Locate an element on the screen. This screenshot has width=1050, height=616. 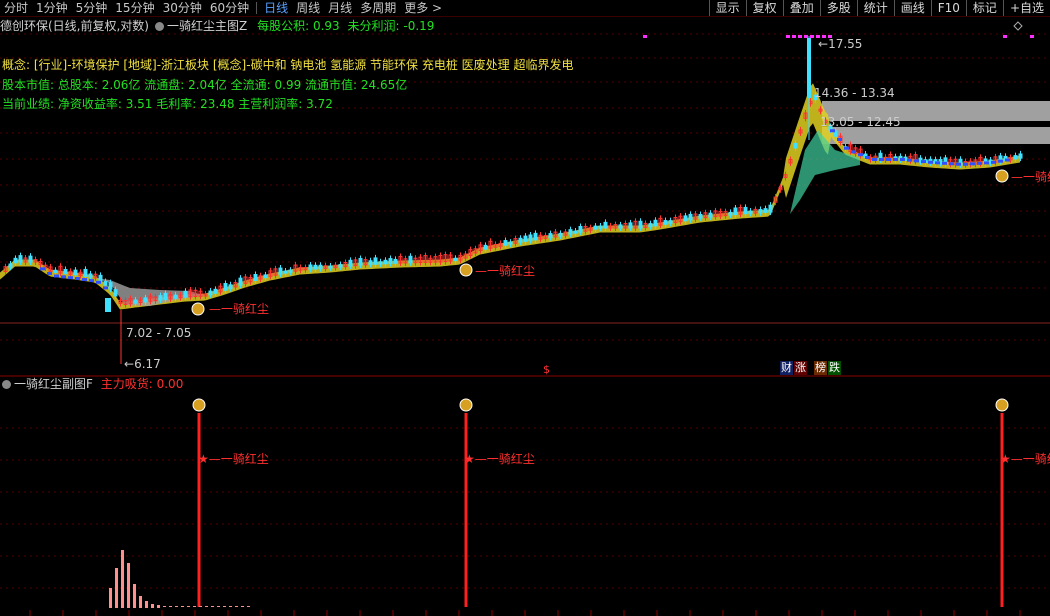
dollar-badge: $ is located at coordinates (546, 370).